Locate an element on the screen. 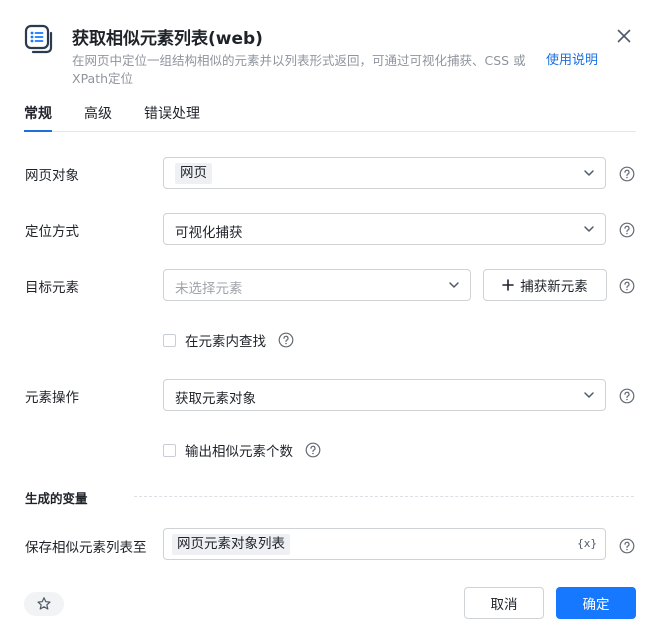 This screenshot has height=643, width=660. element-action-value: 获取元素对象 is located at coordinates (215, 399).